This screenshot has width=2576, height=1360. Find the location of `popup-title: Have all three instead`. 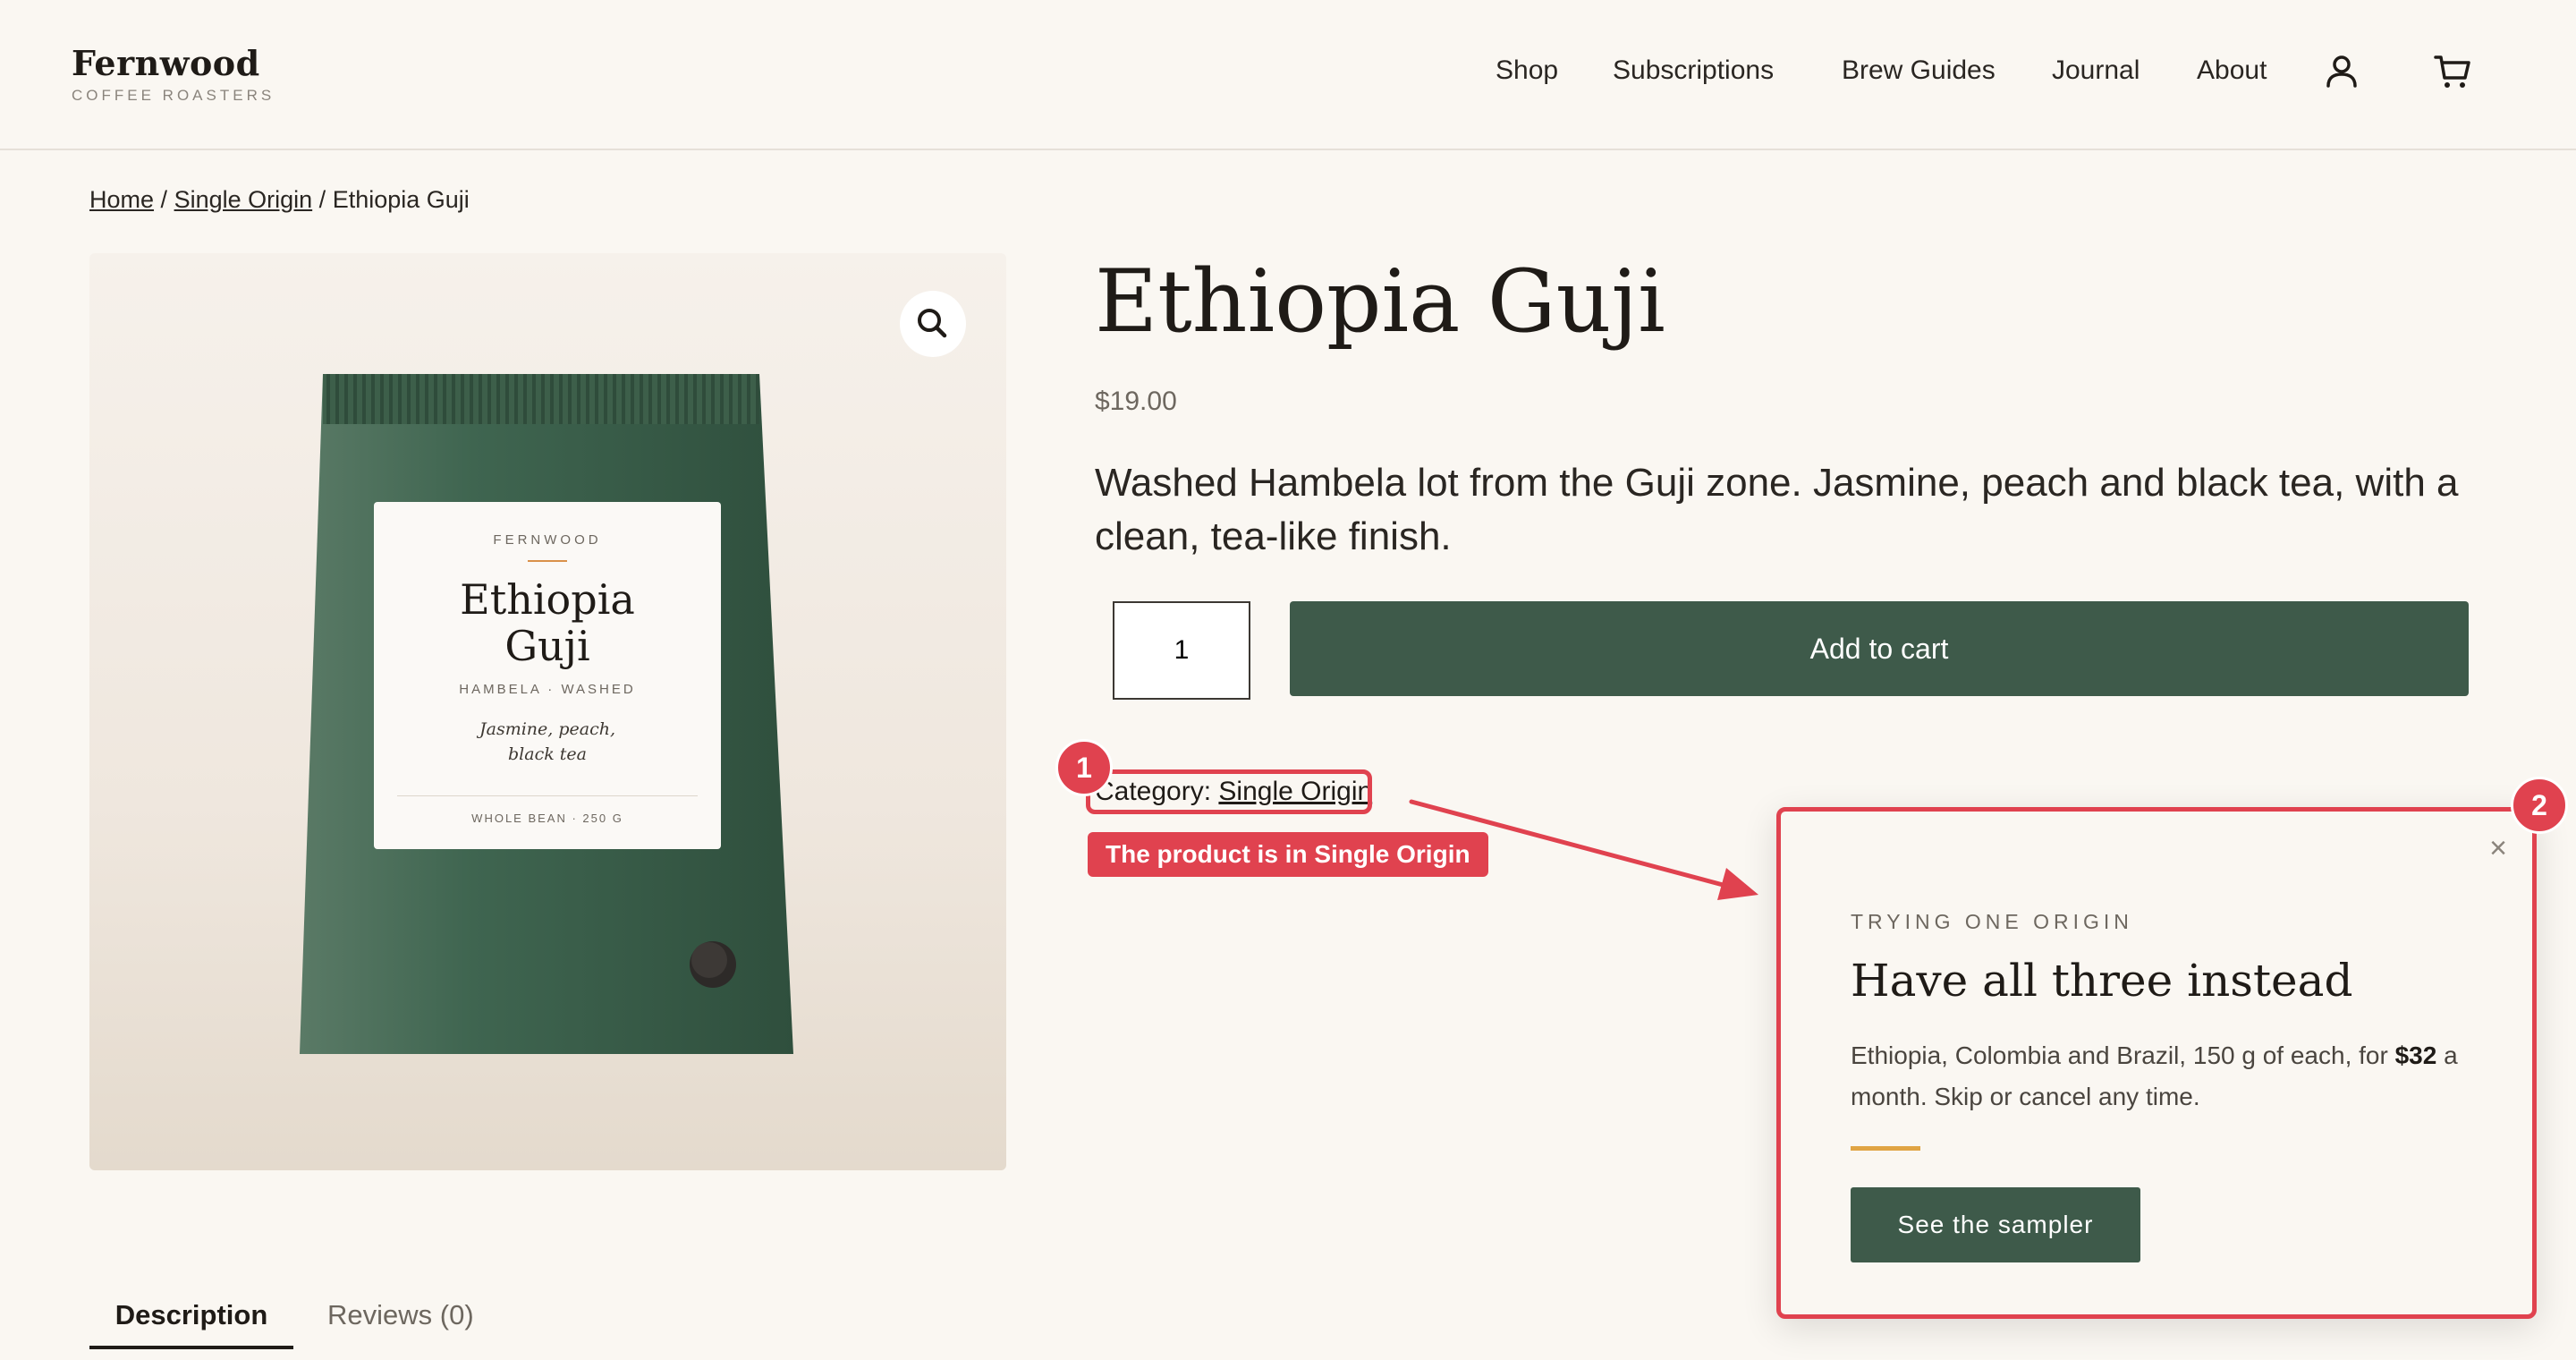

popup-title: Have all three instead is located at coordinates (2102, 981).